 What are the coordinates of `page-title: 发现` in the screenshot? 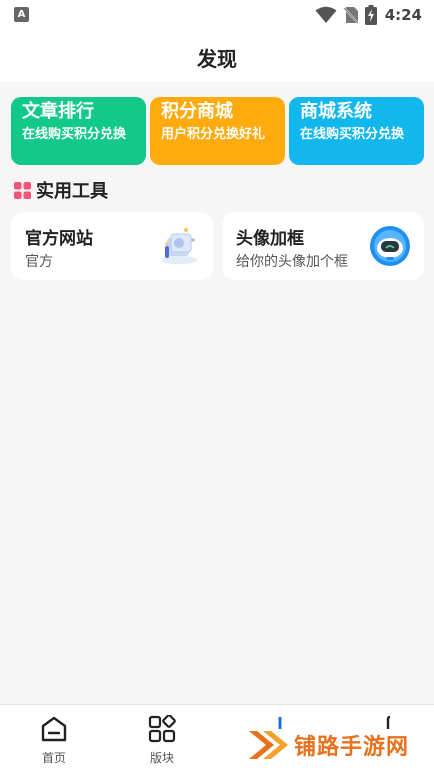 It's located at (217, 59).